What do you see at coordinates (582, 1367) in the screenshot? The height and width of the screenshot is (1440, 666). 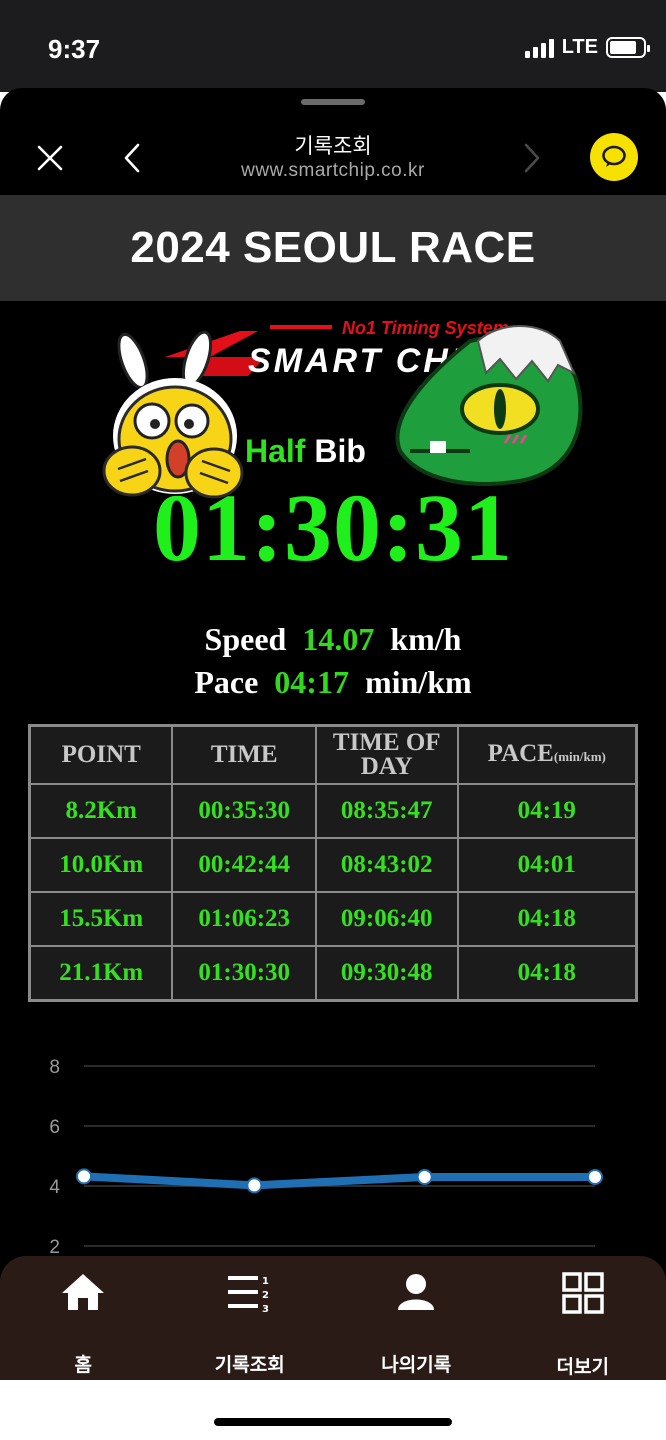 I see `tab-more-label: 더보기` at bounding box center [582, 1367].